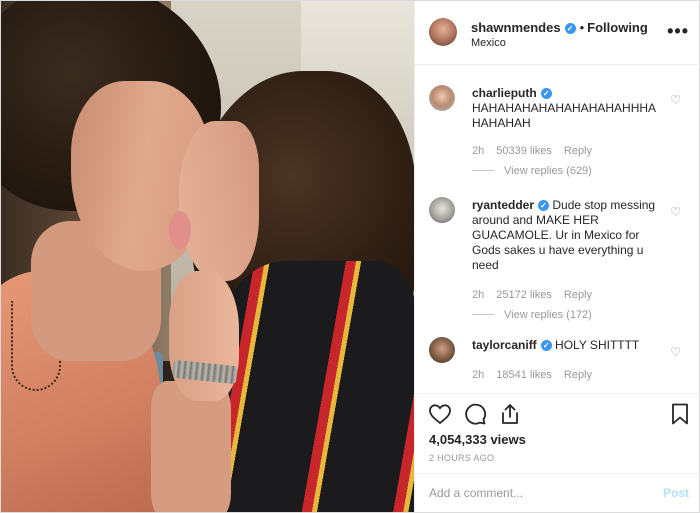  Describe the element at coordinates (504, 93) in the screenshot. I see `commenter-username: charlieputh` at that location.